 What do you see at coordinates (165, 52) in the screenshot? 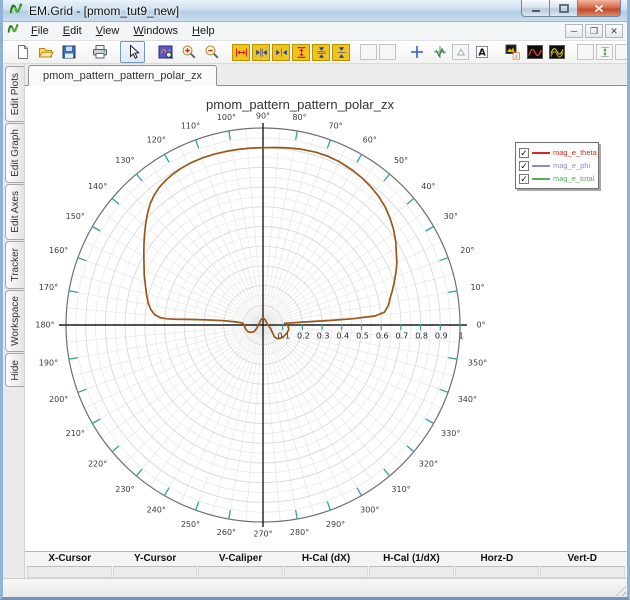
I see `zoom-window-button` at bounding box center [165, 52].